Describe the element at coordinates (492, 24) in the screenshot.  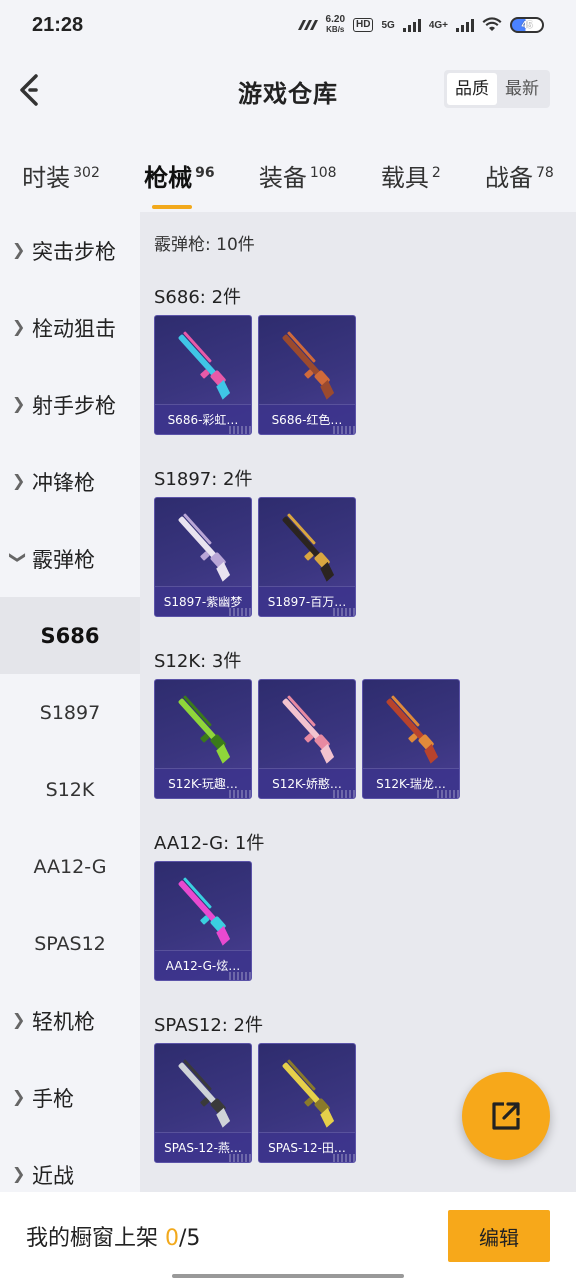
I see `wifi-icon` at that location.